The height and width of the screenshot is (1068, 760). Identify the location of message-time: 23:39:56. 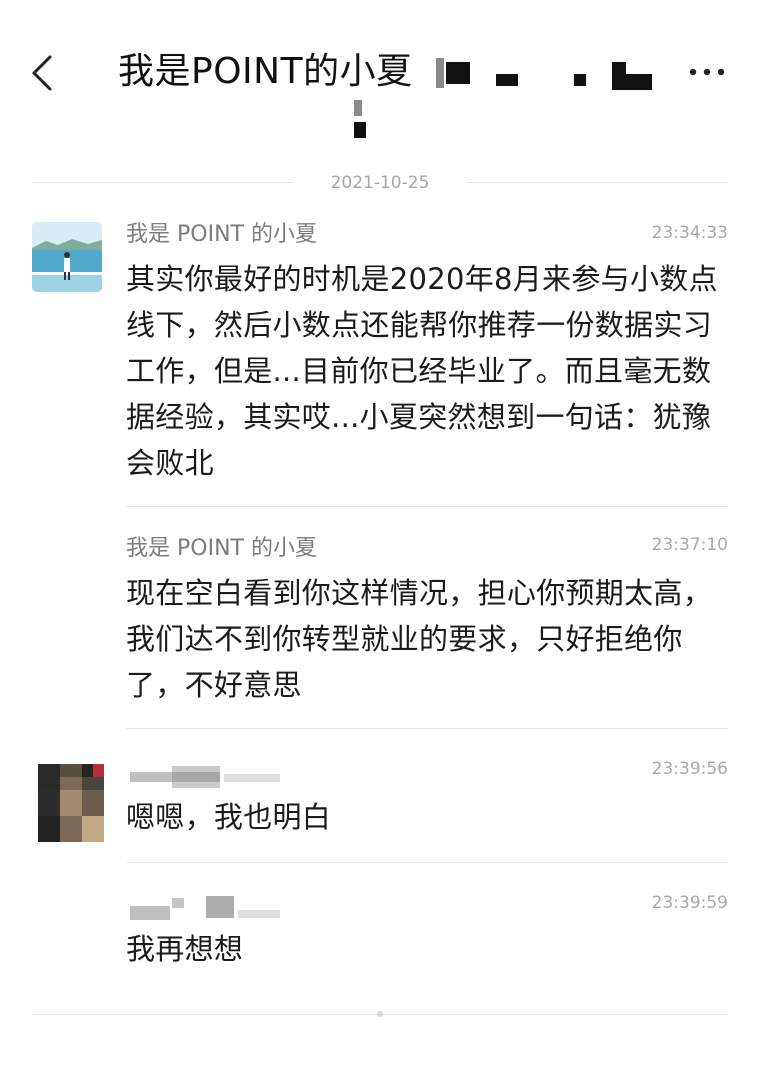
(689, 769).